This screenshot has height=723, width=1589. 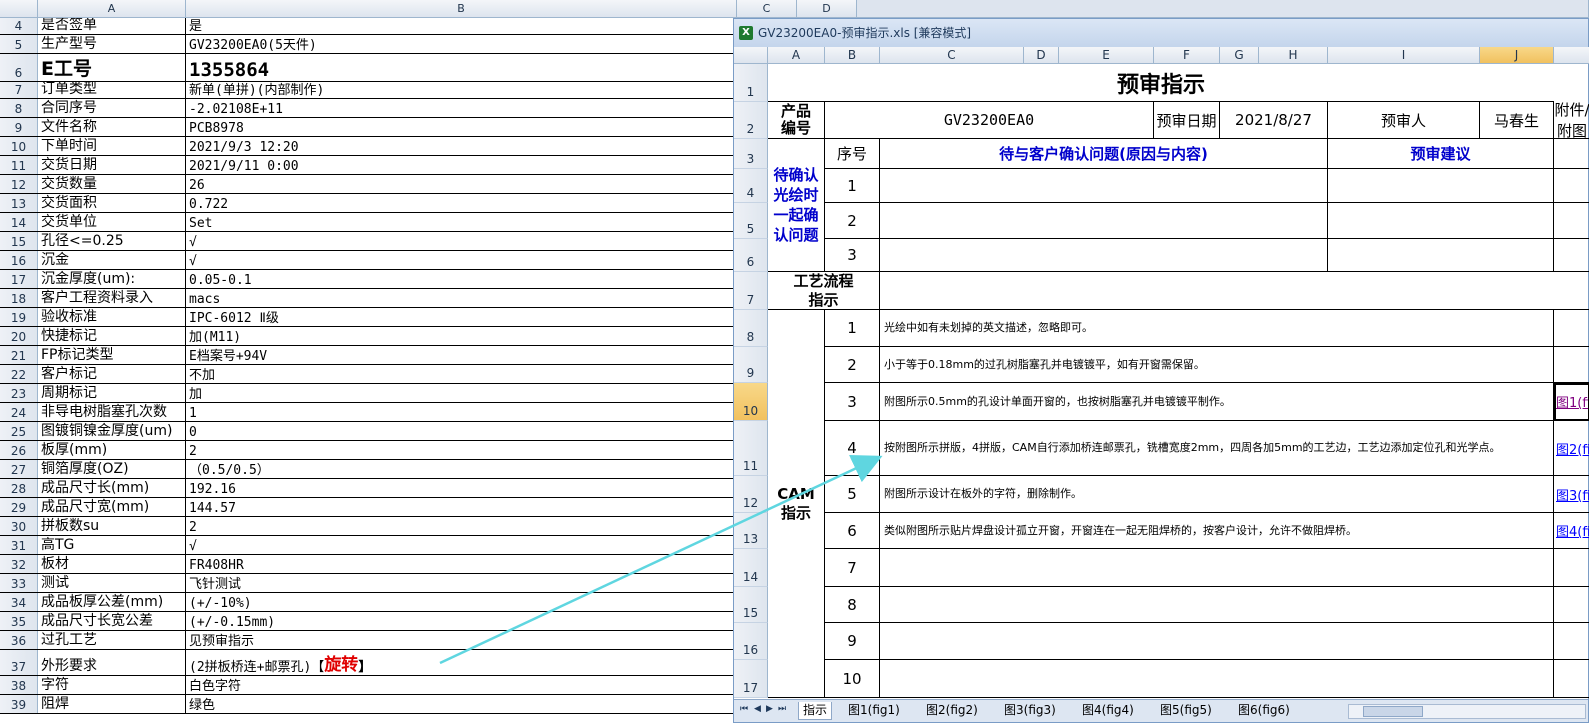 What do you see at coordinates (112, 127) in the screenshot?
I see `cell-label: 文件名称` at bounding box center [112, 127].